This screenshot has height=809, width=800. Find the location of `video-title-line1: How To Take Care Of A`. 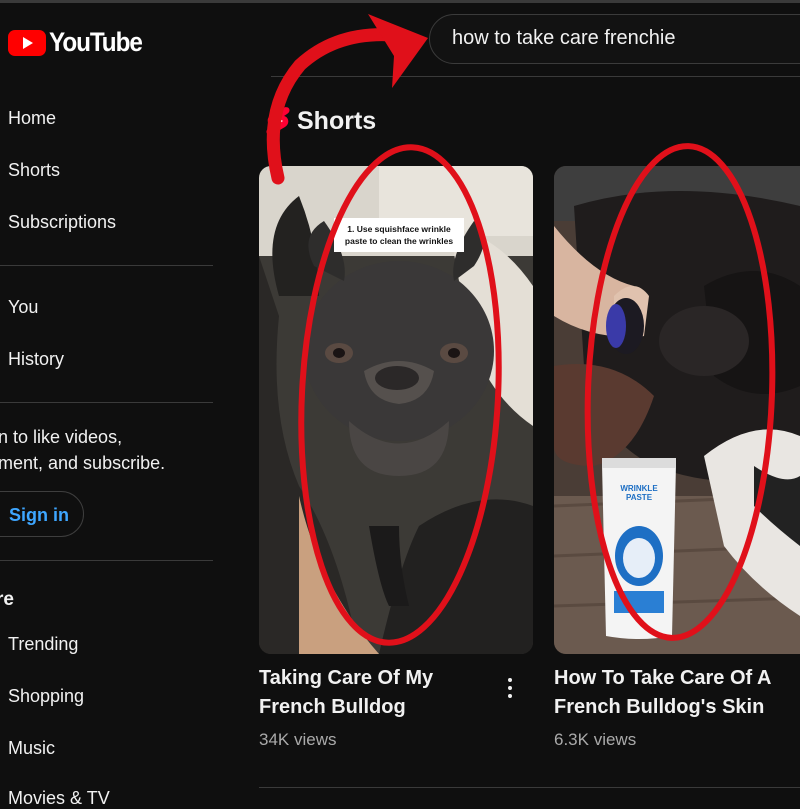

video-title-line1: How To Take Care Of A is located at coordinates (663, 678).